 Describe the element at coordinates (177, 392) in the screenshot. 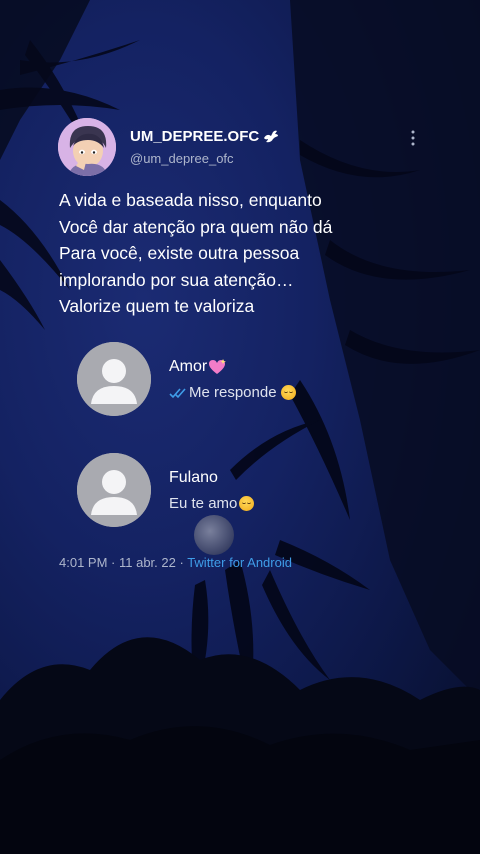

I see `double-check-icon` at that location.